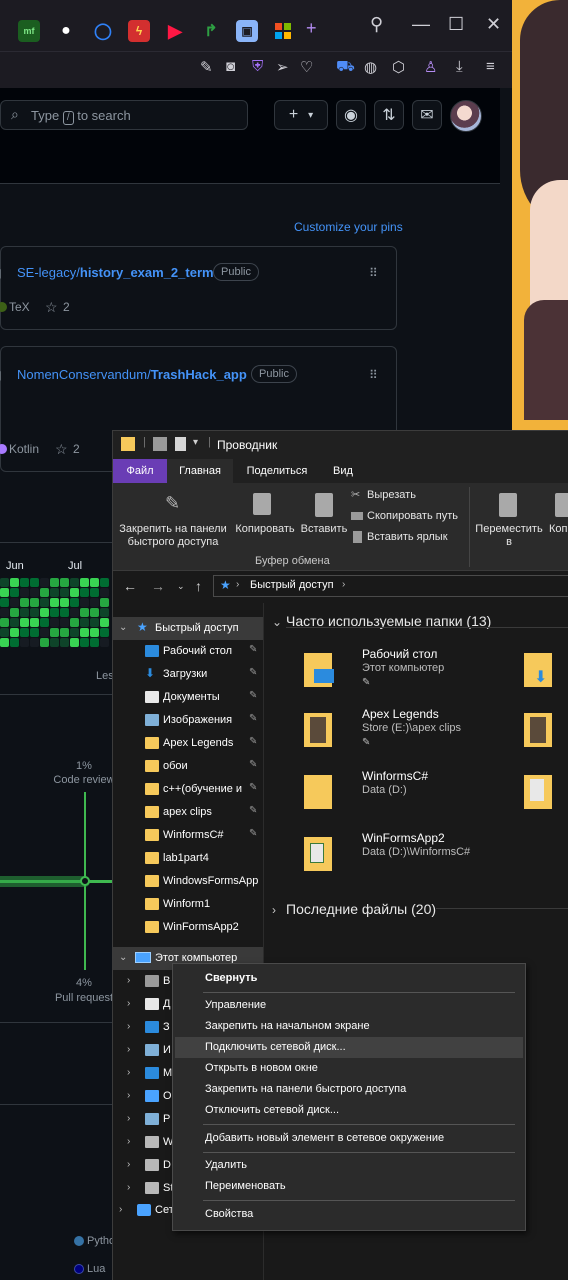 The width and height of the screenshot is (568, 1280). Describe the element at coordinates (181, 586) in the screenshot. I see `recent-locations-dropdown-icon: ⌄` at that location.